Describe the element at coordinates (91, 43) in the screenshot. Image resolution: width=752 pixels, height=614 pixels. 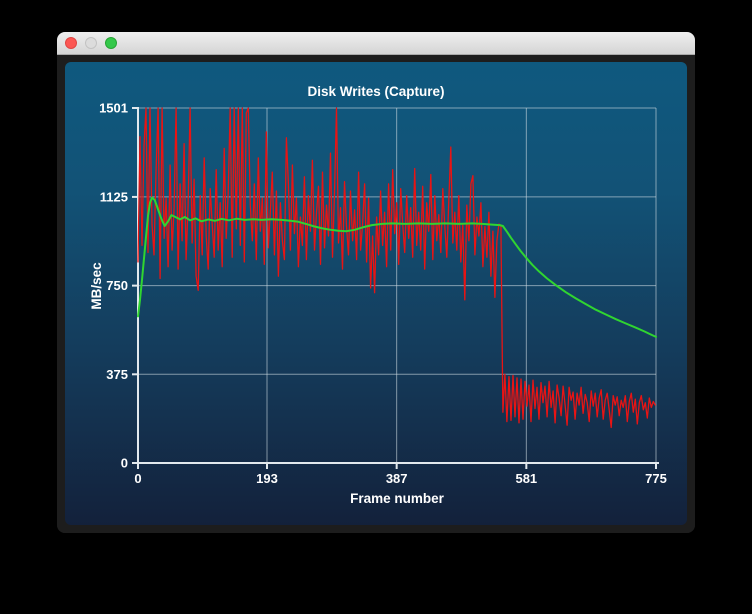
I see `minimize-button` at that location.